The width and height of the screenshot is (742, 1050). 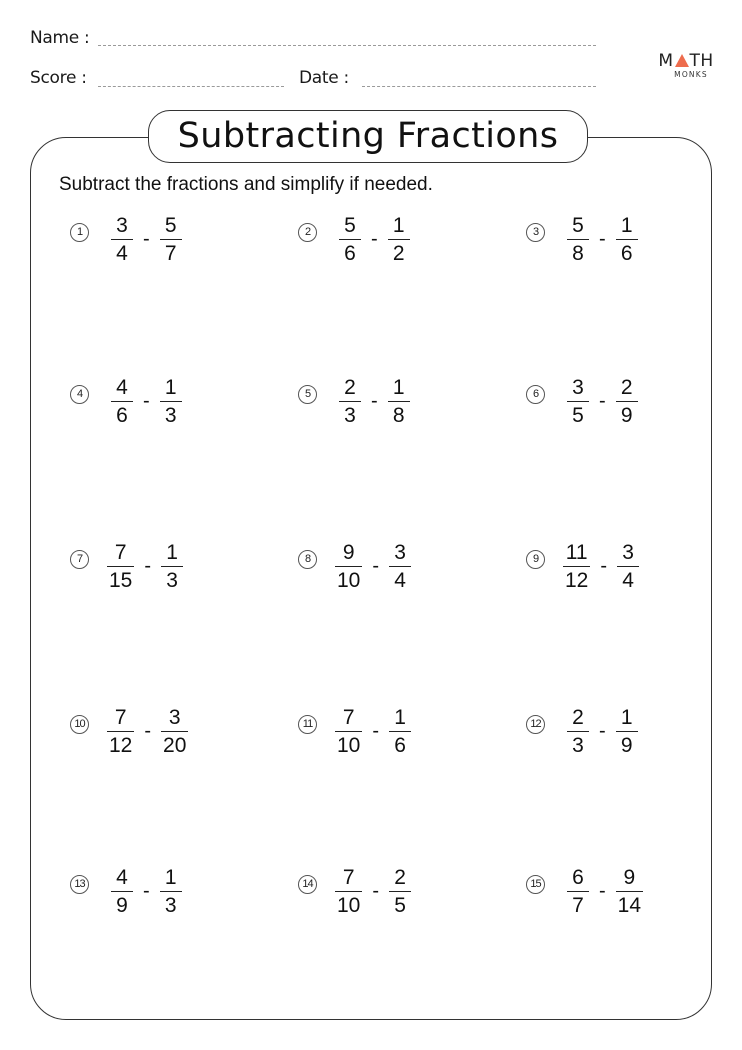 I want to click on problem-number-badge: 3, so click(x=535, y=232).